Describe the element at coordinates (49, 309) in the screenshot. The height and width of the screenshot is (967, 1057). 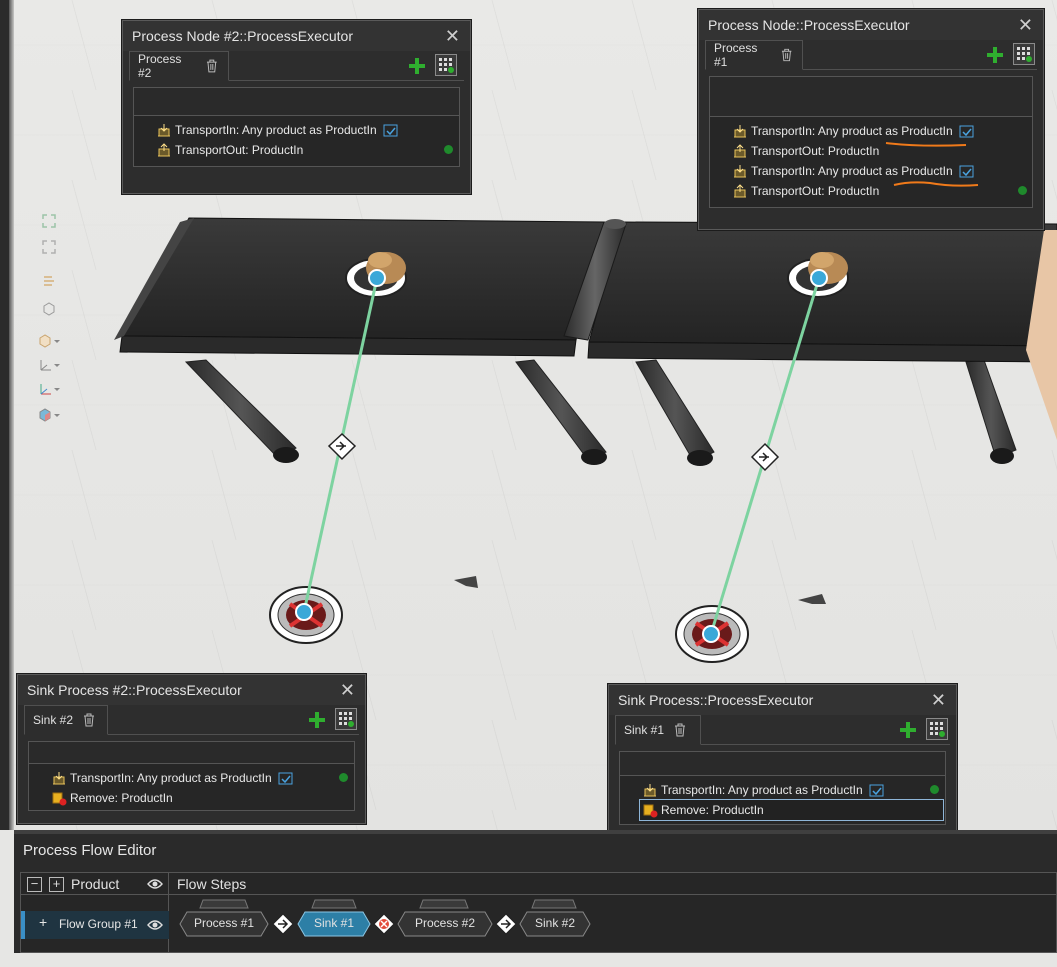
I see `box-view-icon` at that location.